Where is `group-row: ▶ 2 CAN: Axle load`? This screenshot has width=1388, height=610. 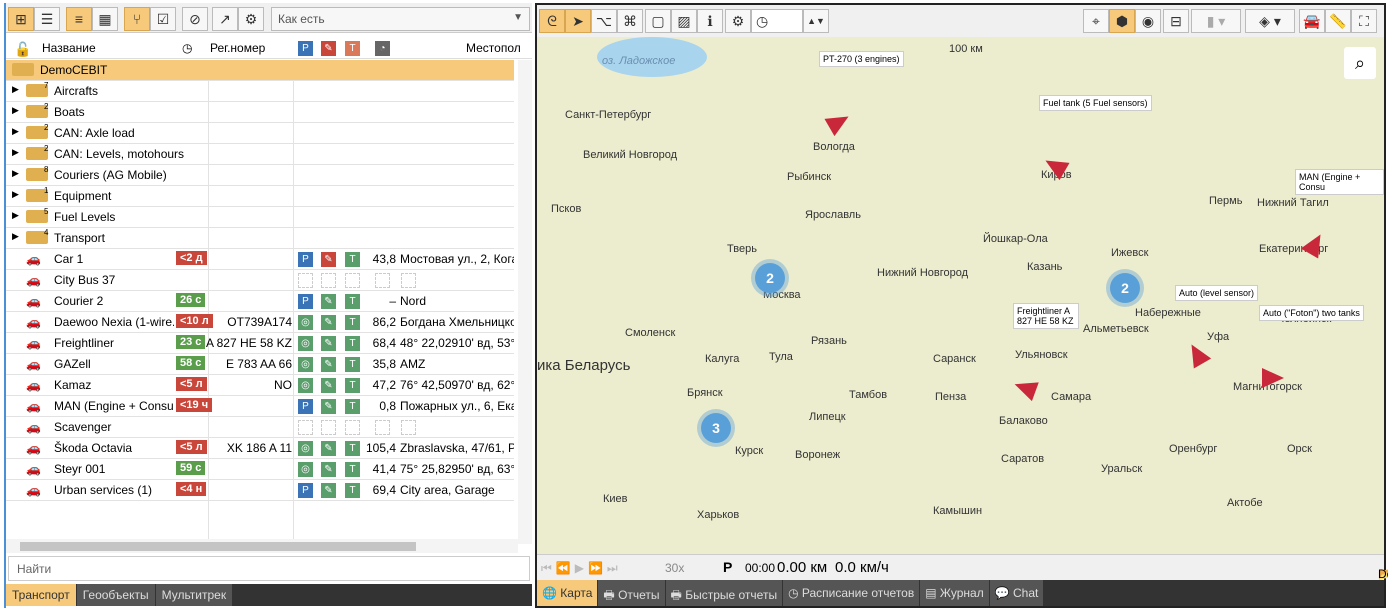
group-row: ▶ 2 CAN: Axle load is located at coordinates (260, 133).